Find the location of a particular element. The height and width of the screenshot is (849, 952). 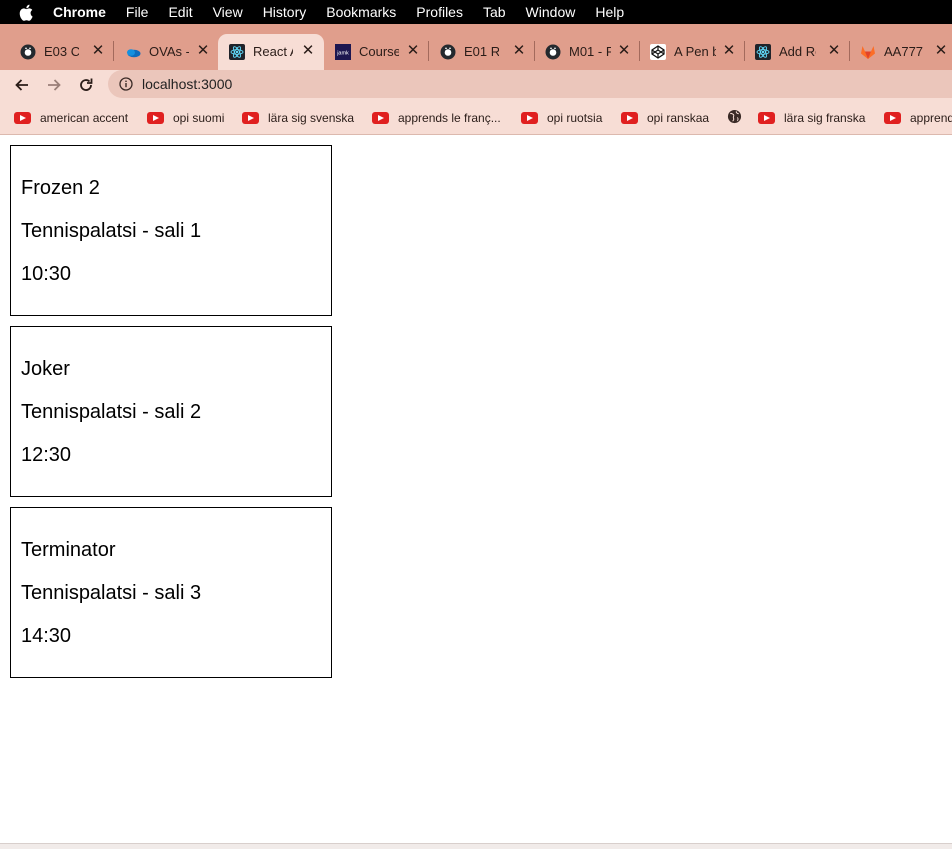

reload-icon is located at coordinates (86, 85).